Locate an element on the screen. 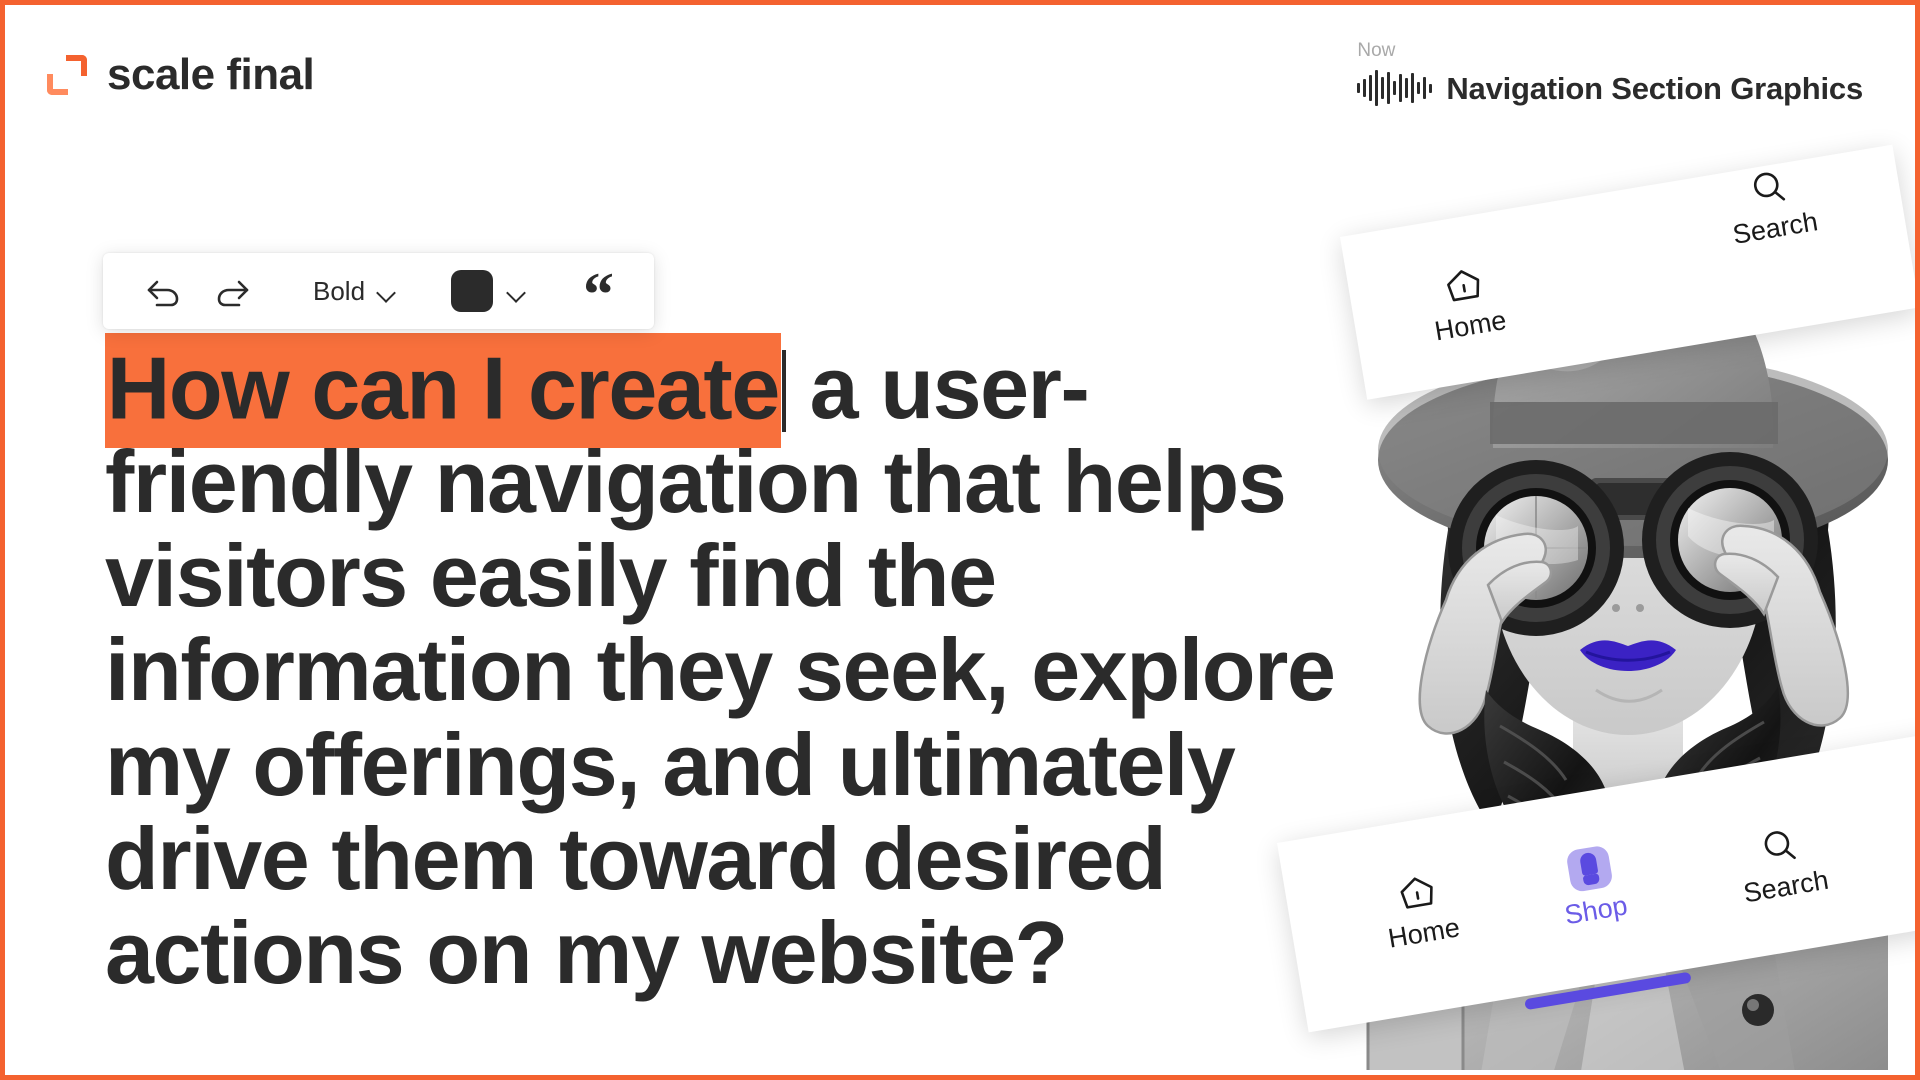  text-color-dropdown is located at coordinates (488, 291).